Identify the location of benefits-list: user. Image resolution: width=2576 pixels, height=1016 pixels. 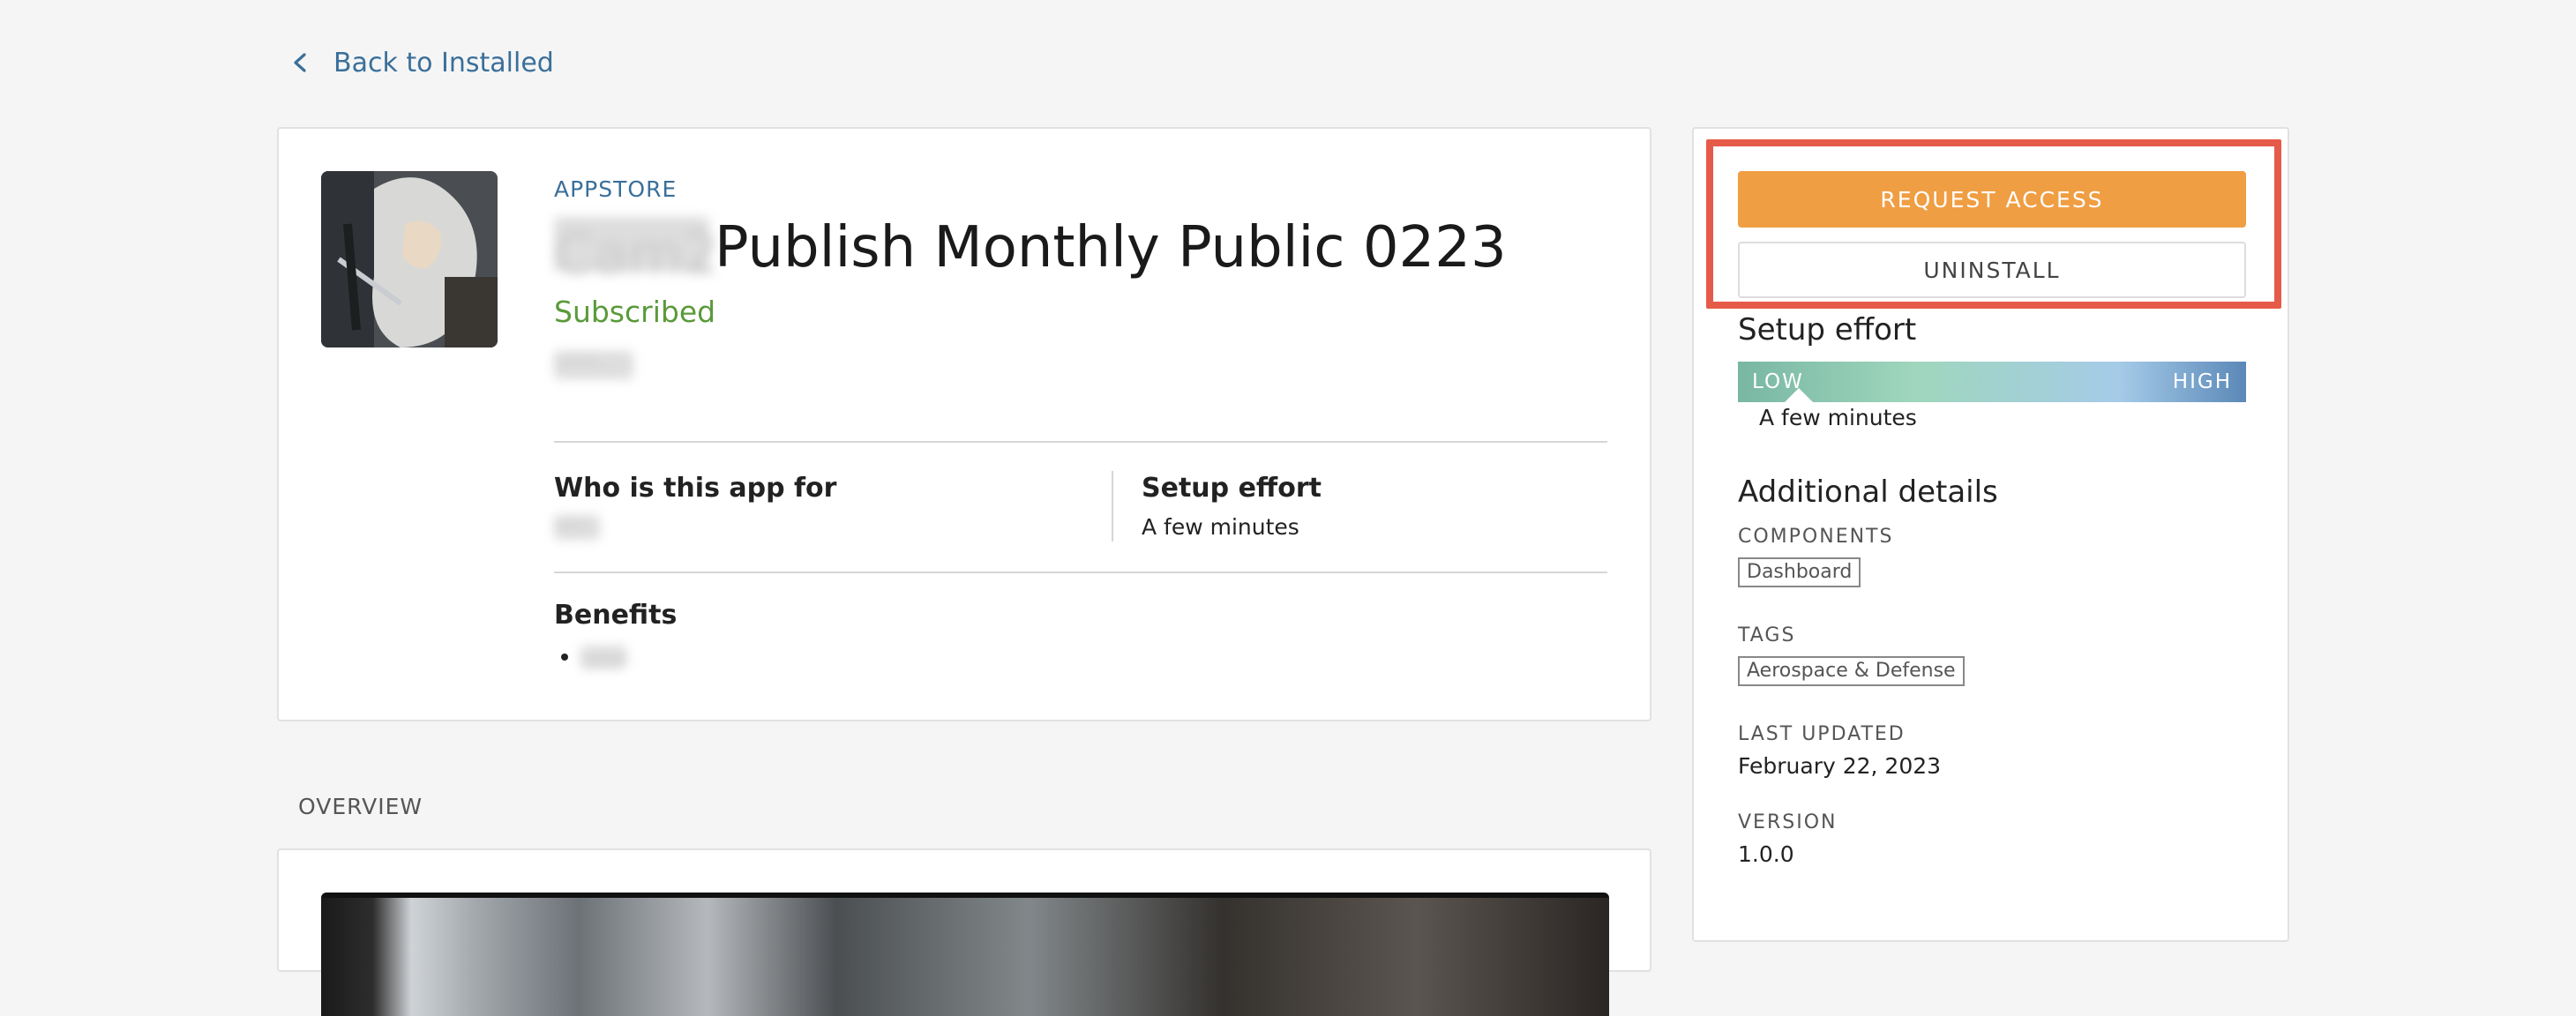
(615, 657).